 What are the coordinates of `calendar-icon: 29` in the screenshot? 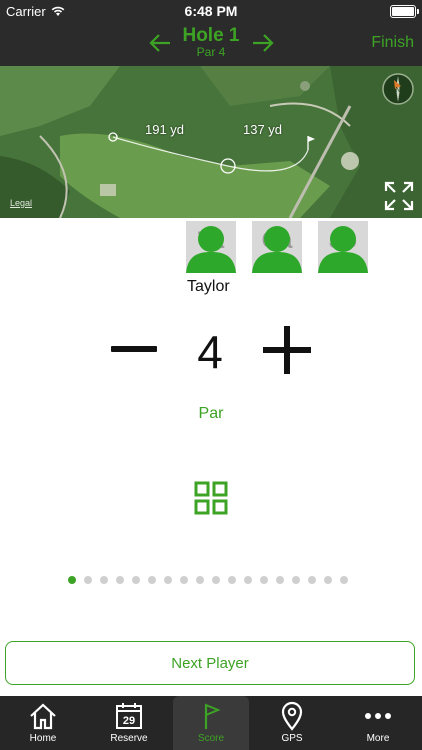 It's located at (129, 716).